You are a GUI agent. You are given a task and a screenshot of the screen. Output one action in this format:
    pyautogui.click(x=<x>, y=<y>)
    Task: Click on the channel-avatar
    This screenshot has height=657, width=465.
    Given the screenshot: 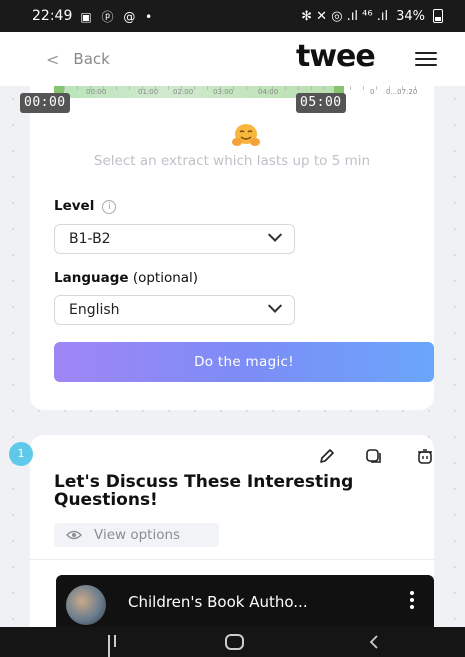 What is the action you would take?
    pyautogui.click(x=86, y=605)
    